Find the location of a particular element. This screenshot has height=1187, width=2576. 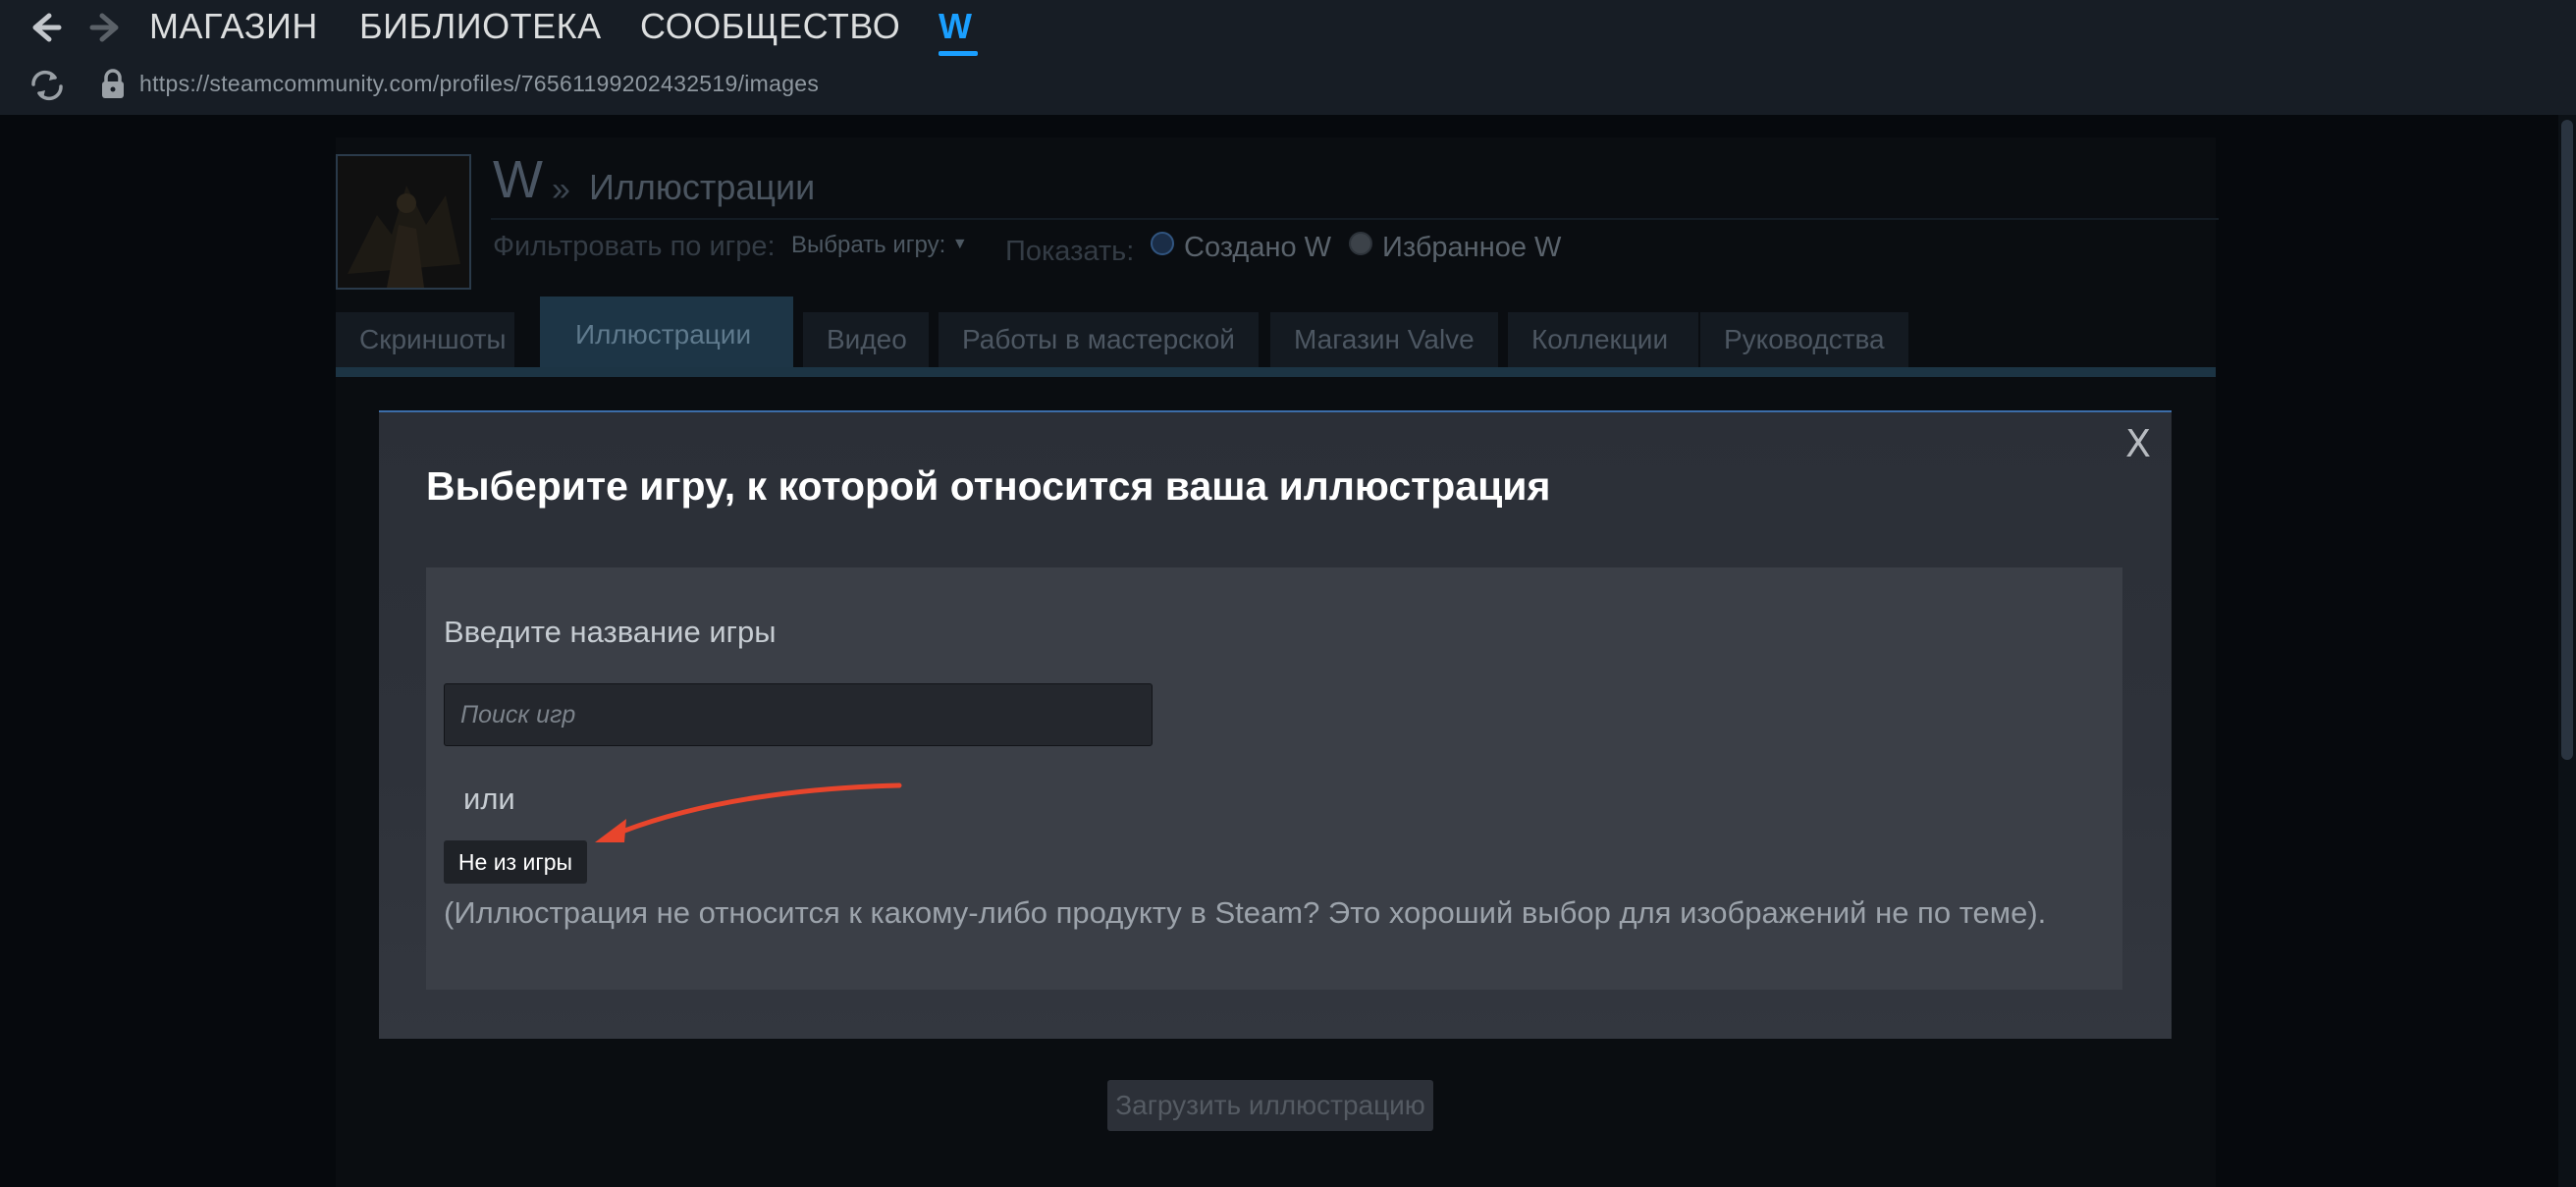

scrollbar-thumb is located at coordinates (2567, 440).